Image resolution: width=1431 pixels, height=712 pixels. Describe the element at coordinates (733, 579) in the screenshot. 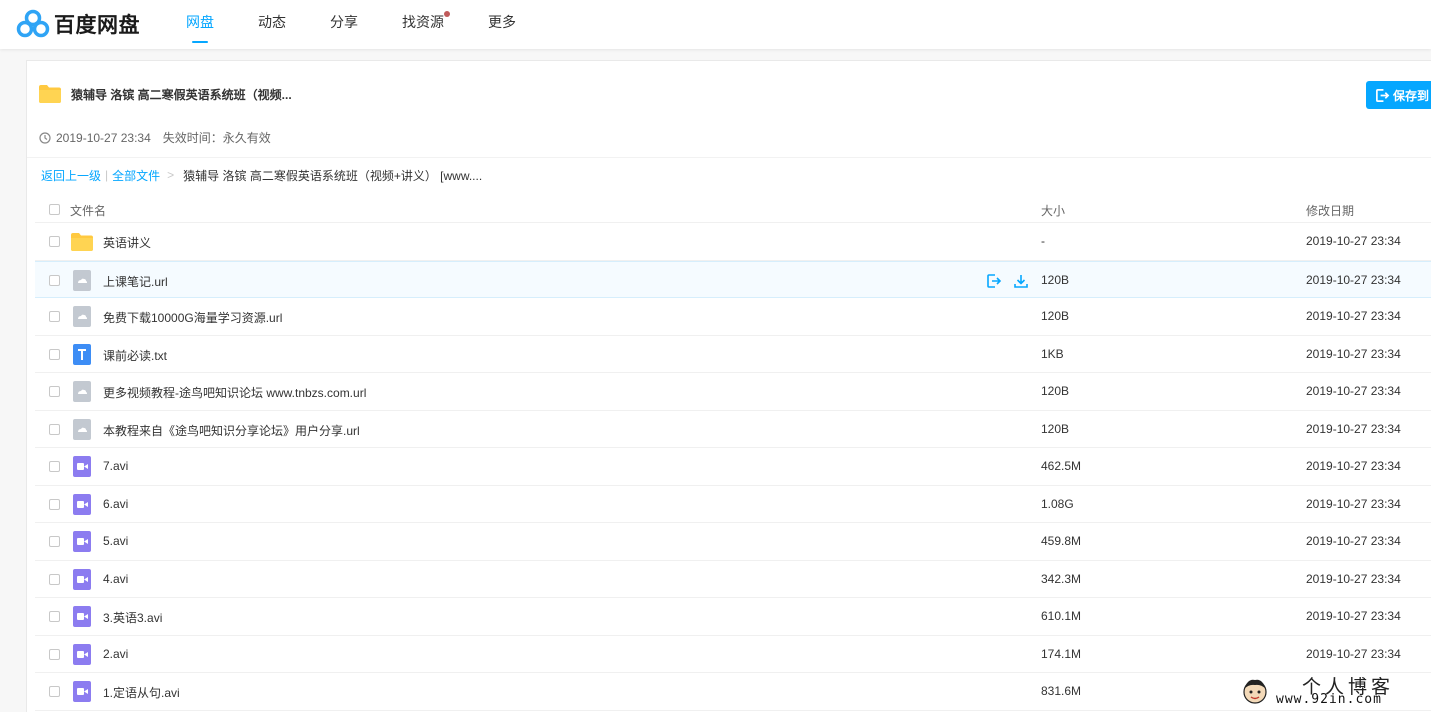

I see `table-row: 4.avi 342.3M 2019-10-27 23:34` at that location.